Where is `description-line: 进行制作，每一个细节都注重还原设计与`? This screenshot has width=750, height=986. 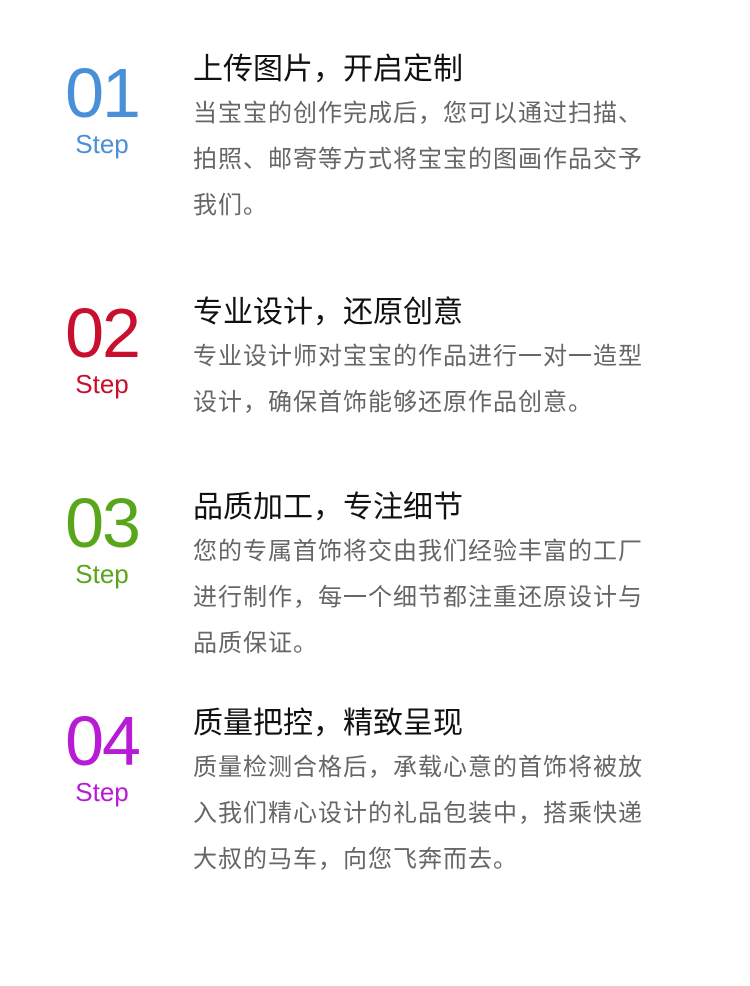 description-line: 进行制作，每一个细节都注重还原设计与 is located at coordinates (418, 597).